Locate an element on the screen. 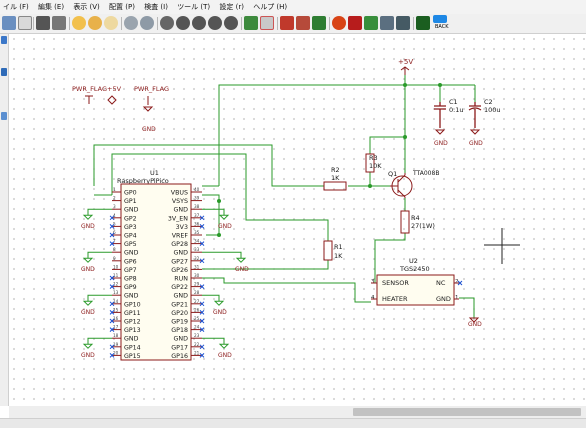 The width and height of the screenshot is (586, 428). zoom-out-icon is located at coordinates (199, 23).